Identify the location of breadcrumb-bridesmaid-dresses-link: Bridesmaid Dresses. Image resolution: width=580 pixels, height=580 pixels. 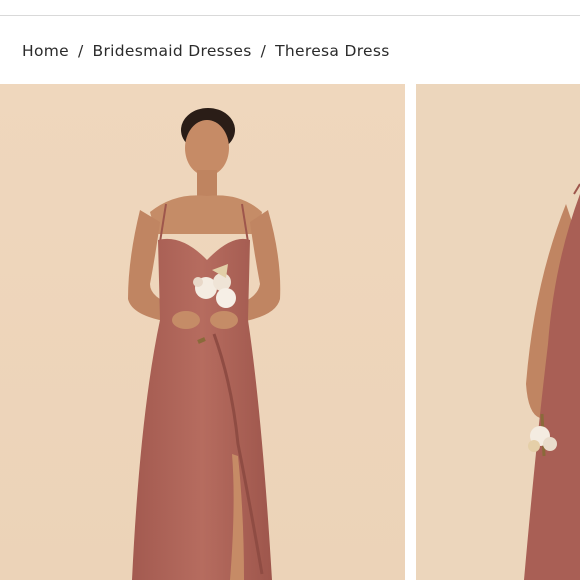
(172, 51).